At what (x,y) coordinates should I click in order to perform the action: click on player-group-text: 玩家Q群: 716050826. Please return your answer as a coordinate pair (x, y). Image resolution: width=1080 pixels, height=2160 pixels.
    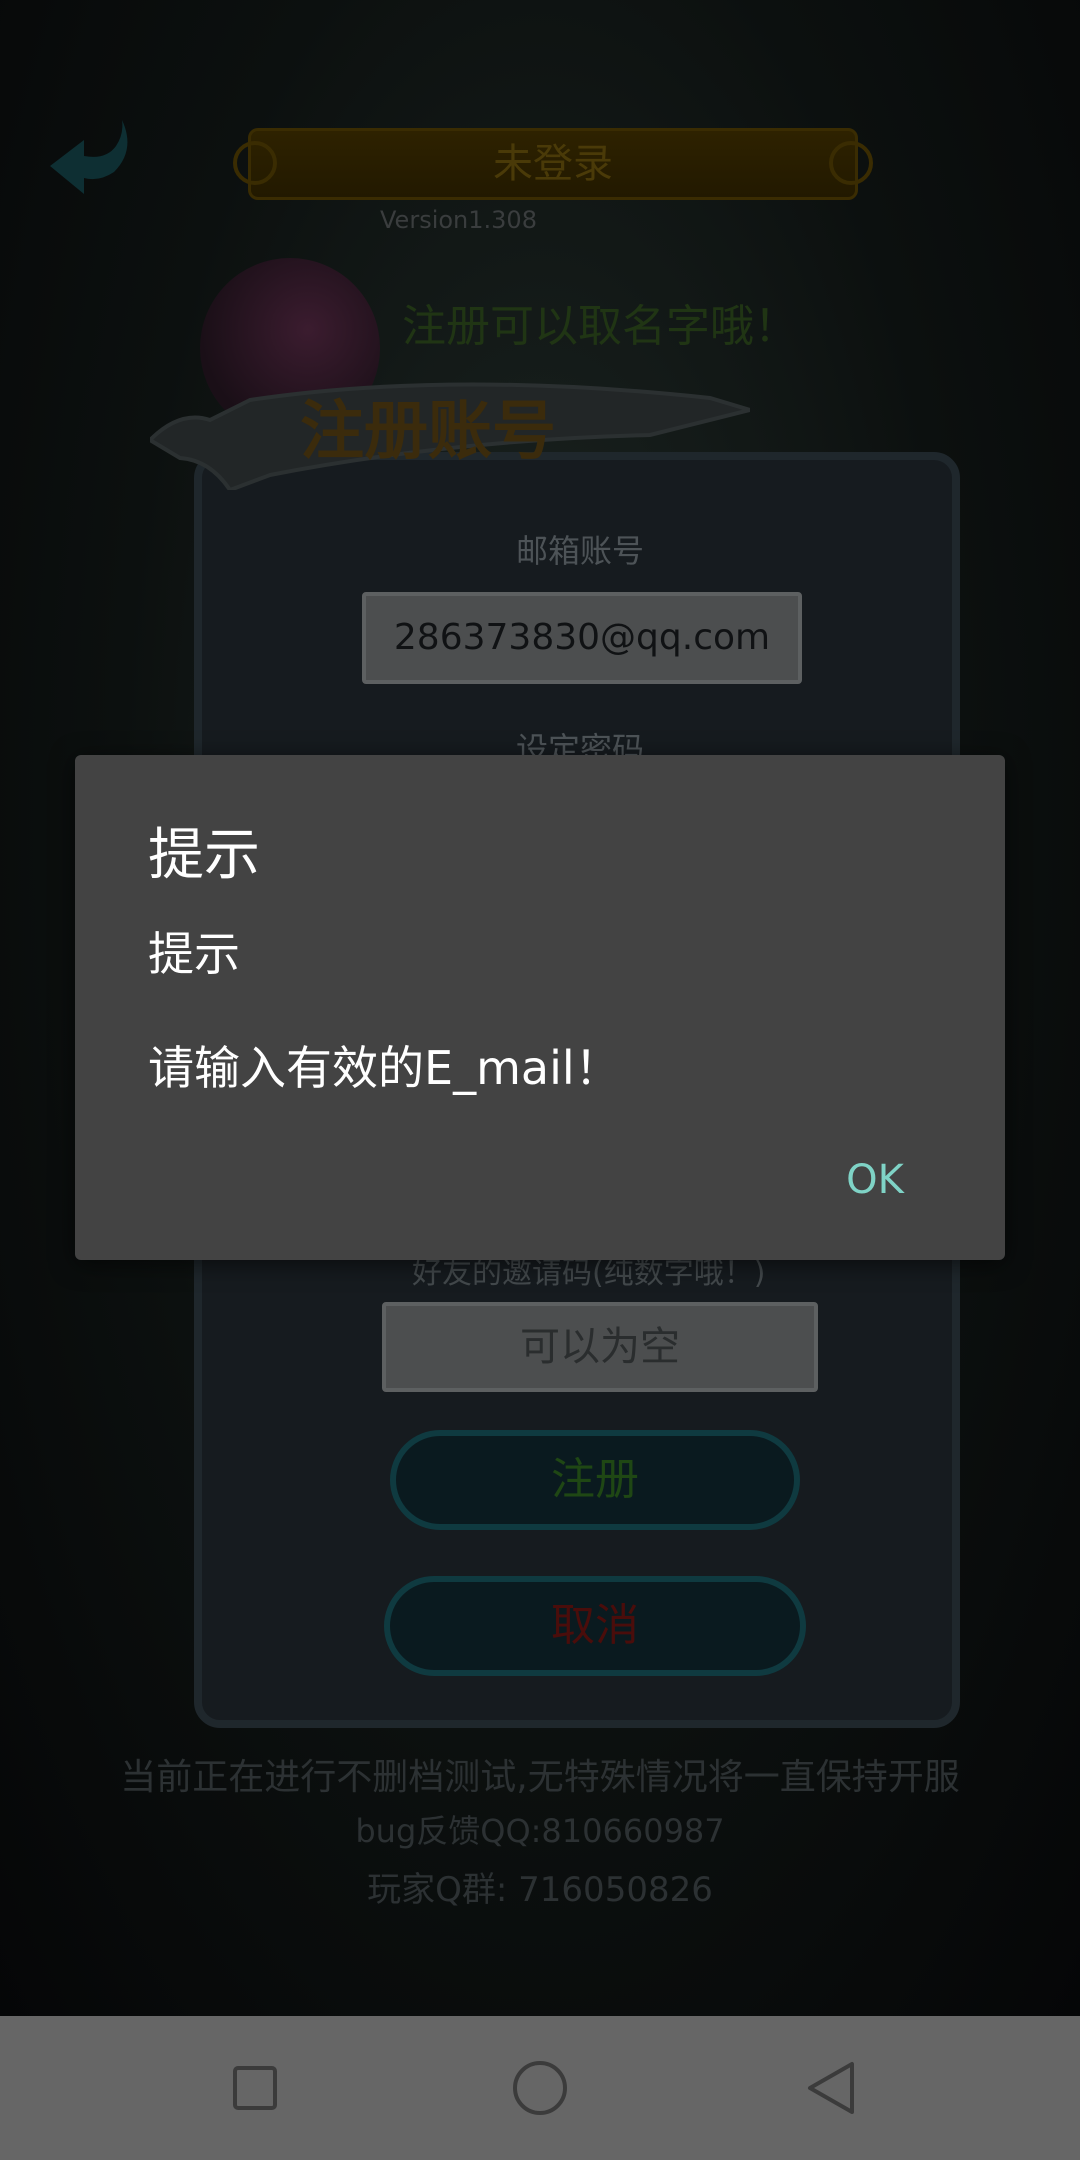
    Looking at the image, I should click on (540, 1890).